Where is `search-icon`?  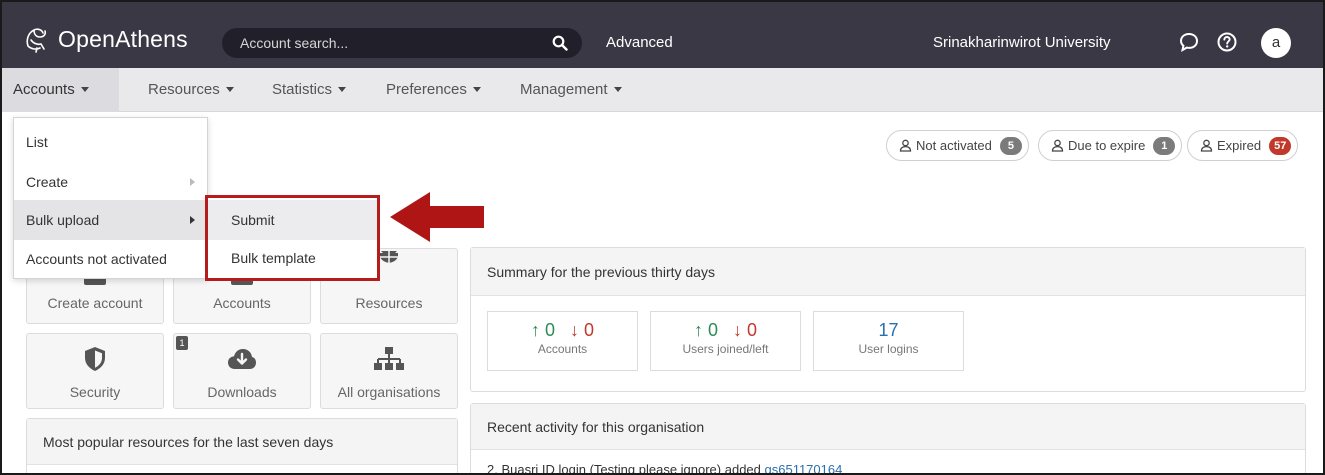 search-icon is located at coordinates (560, 43).